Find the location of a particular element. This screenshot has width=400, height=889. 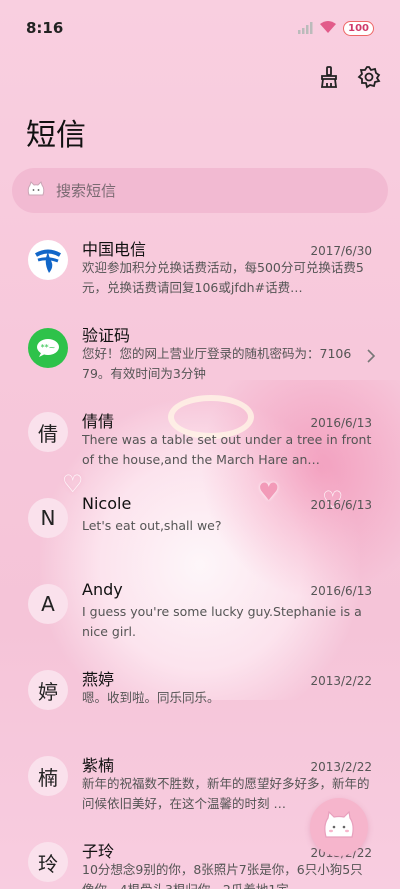

battery-indicator: 100 is located at coordinates (358, 28).